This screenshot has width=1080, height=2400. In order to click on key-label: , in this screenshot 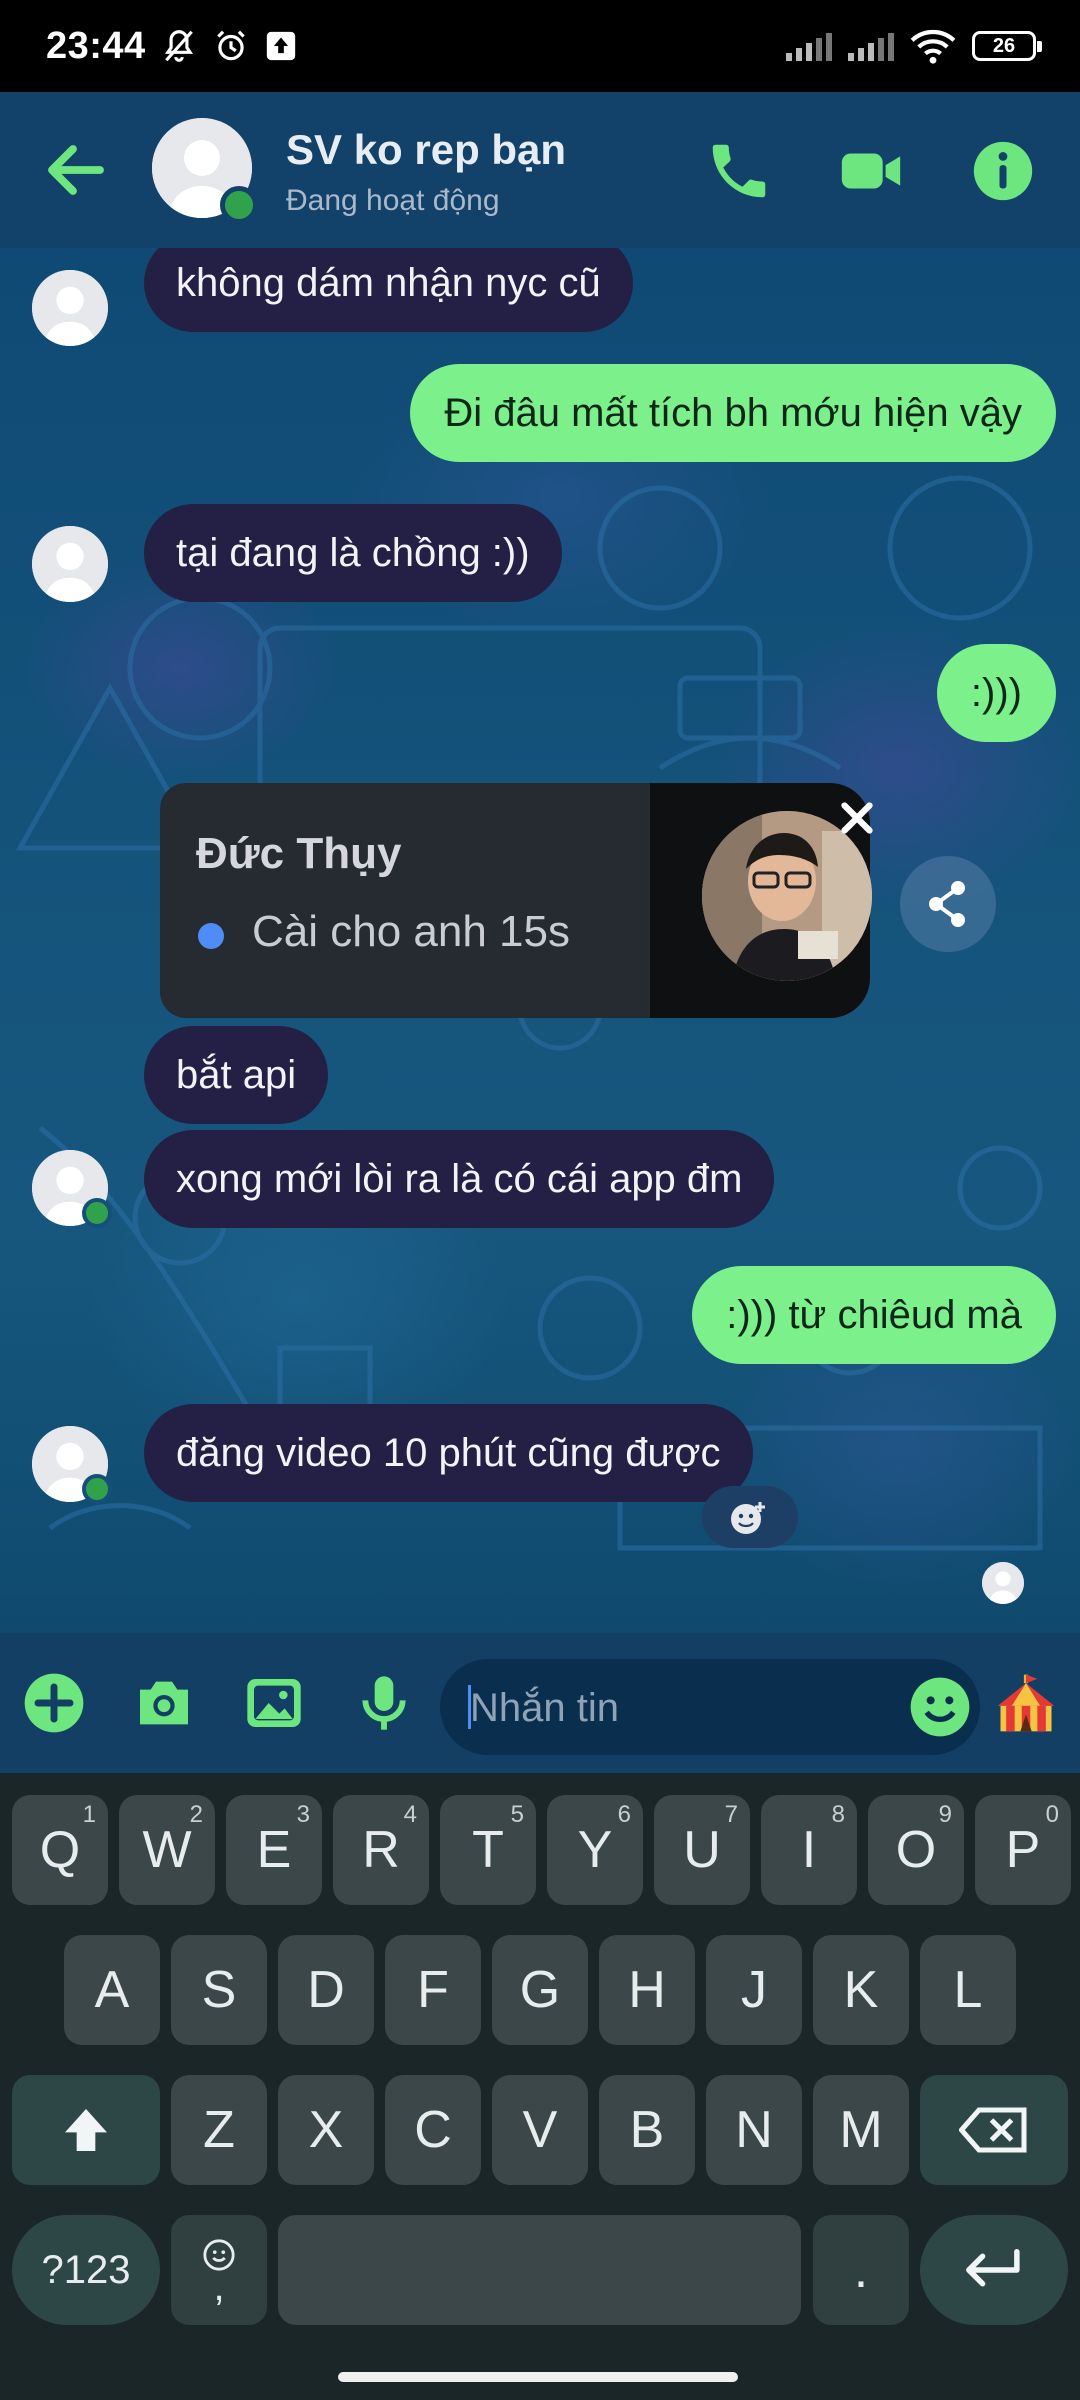, I will do `click(219, 2287)`.